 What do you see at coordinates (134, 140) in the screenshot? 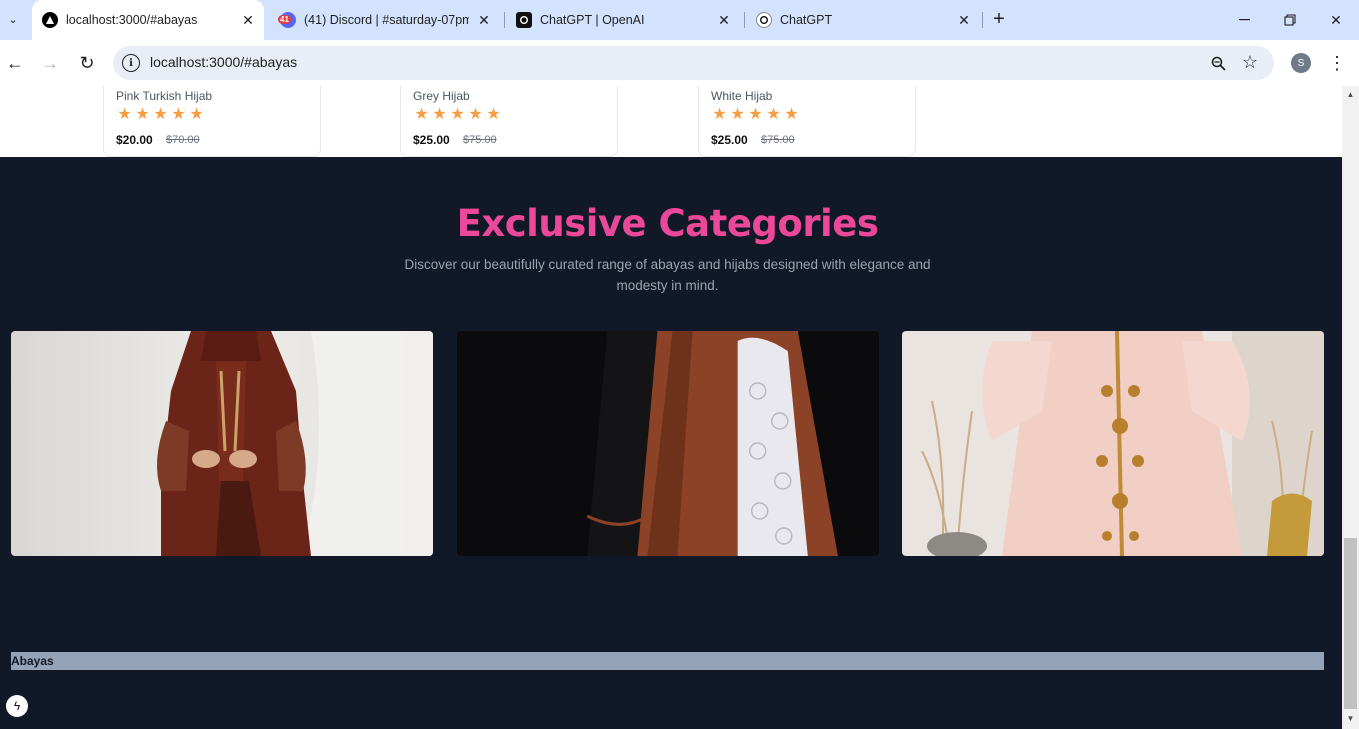
I see `product-price: $20.00` at bounding box center [134, 140].